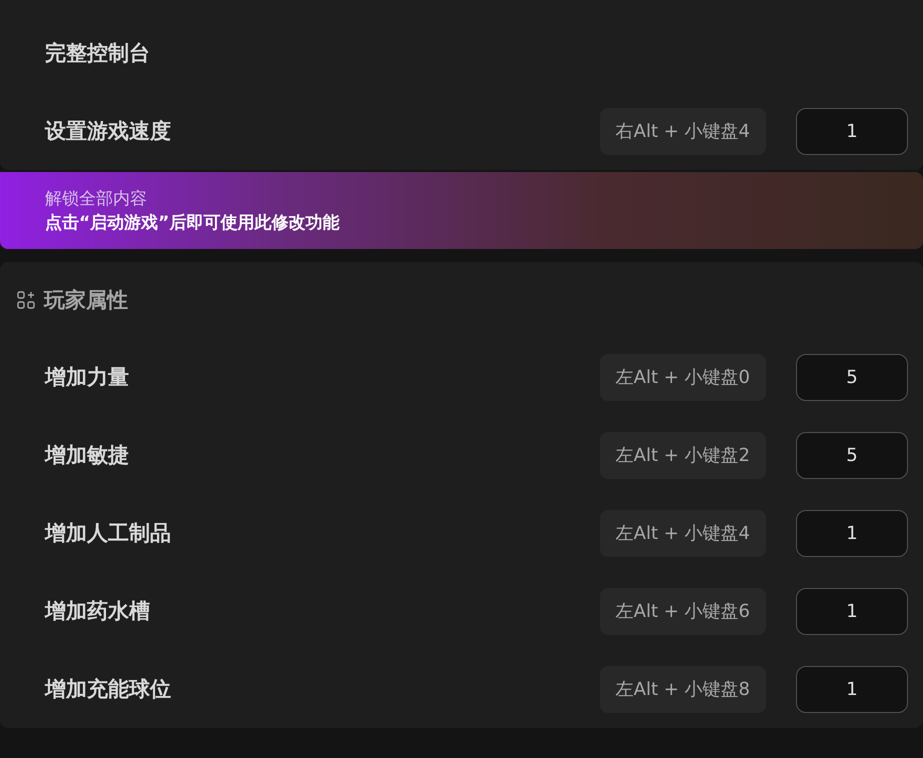  I want to click on hotkey-label: 左Alt + 小键盘8, so click(683, 689).